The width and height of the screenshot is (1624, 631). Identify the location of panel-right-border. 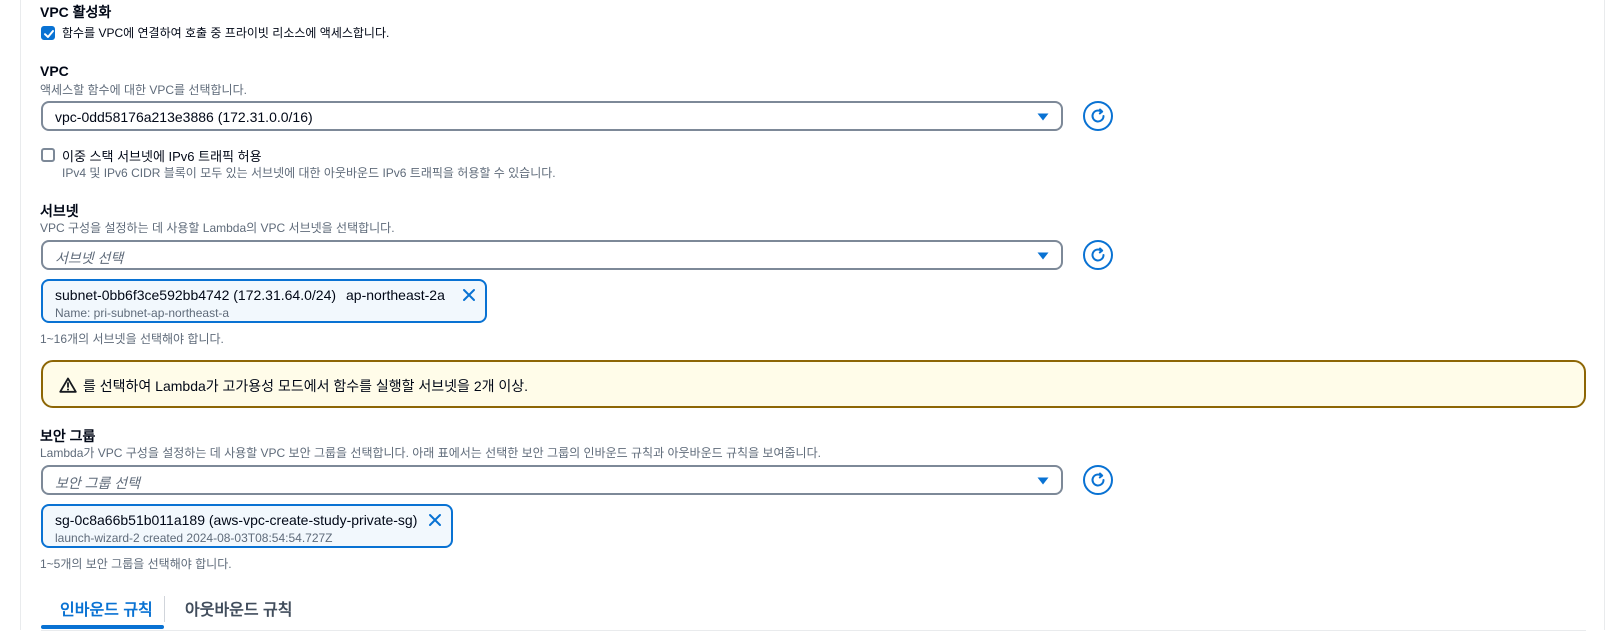
(1604, 315).